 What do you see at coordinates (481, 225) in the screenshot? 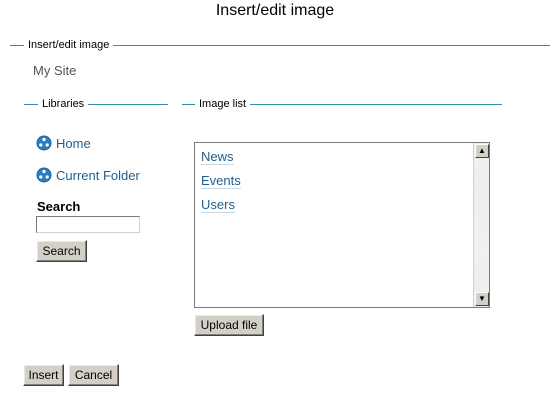
I see `vertical-scrollbar: ▲ ▼` at bounding box center [481, 225].